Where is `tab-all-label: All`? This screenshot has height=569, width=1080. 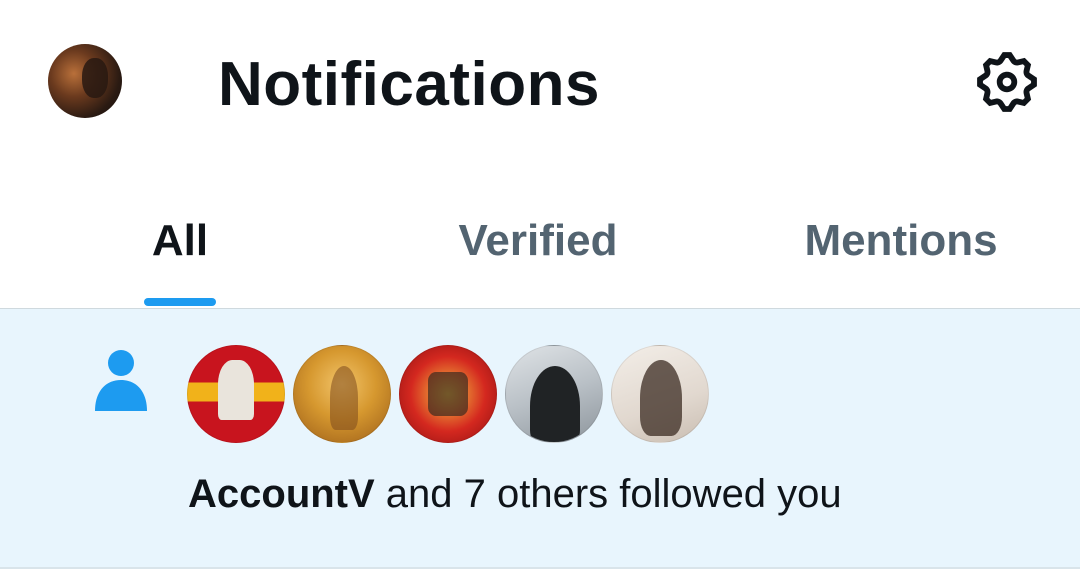 tab-all-label: All is located at coordinates (180, 240).